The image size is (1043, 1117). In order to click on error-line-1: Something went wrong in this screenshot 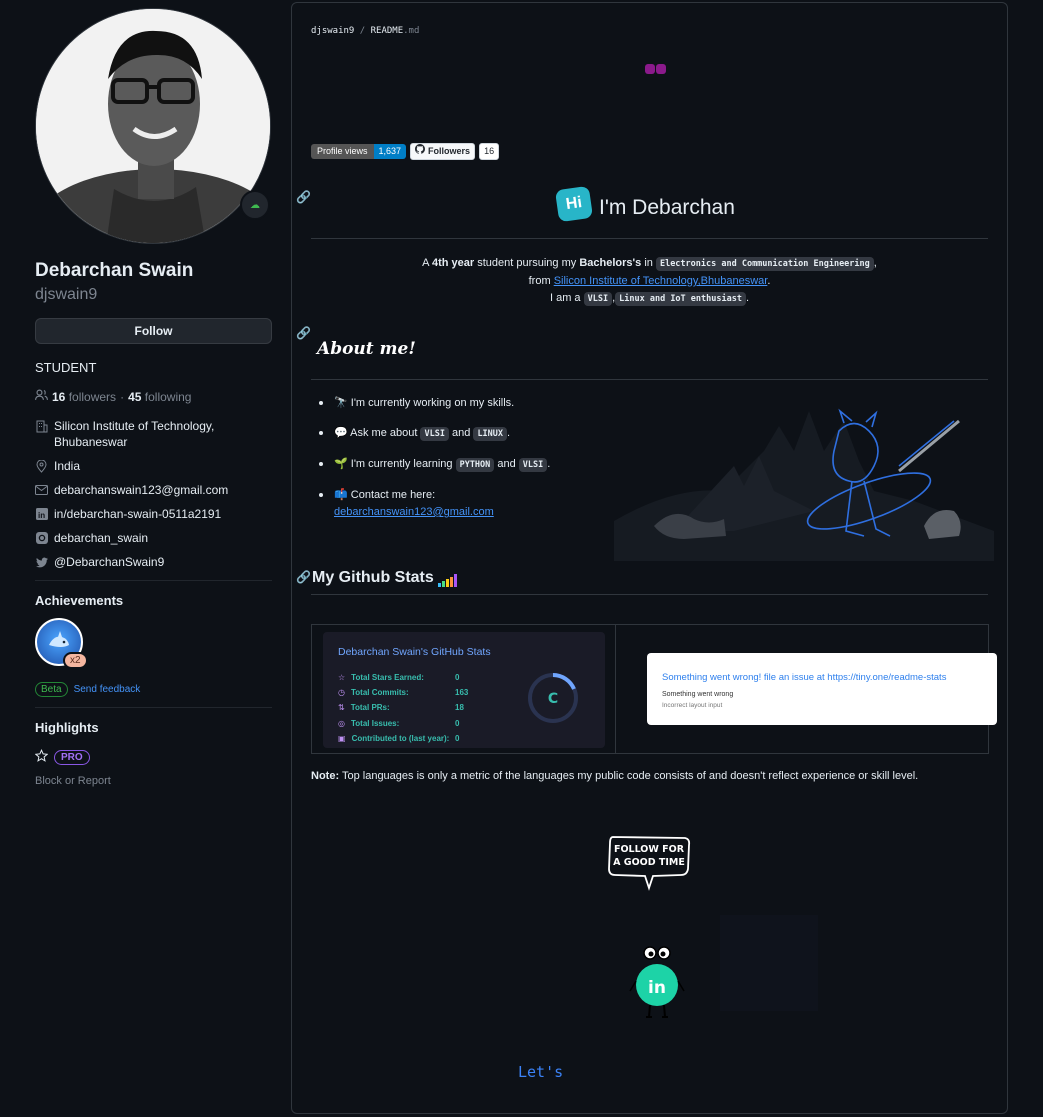, I will do `click(698, 694)`.